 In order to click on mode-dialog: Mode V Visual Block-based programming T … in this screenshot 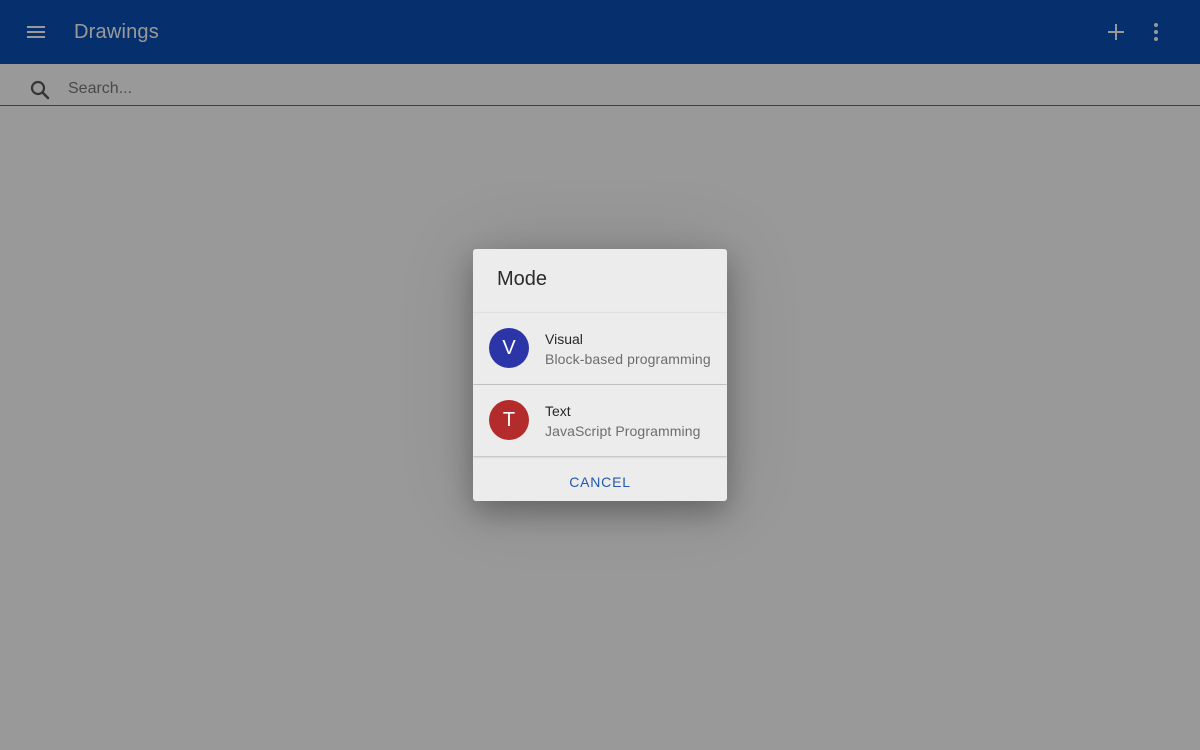, I will do `click(600, 375)`.